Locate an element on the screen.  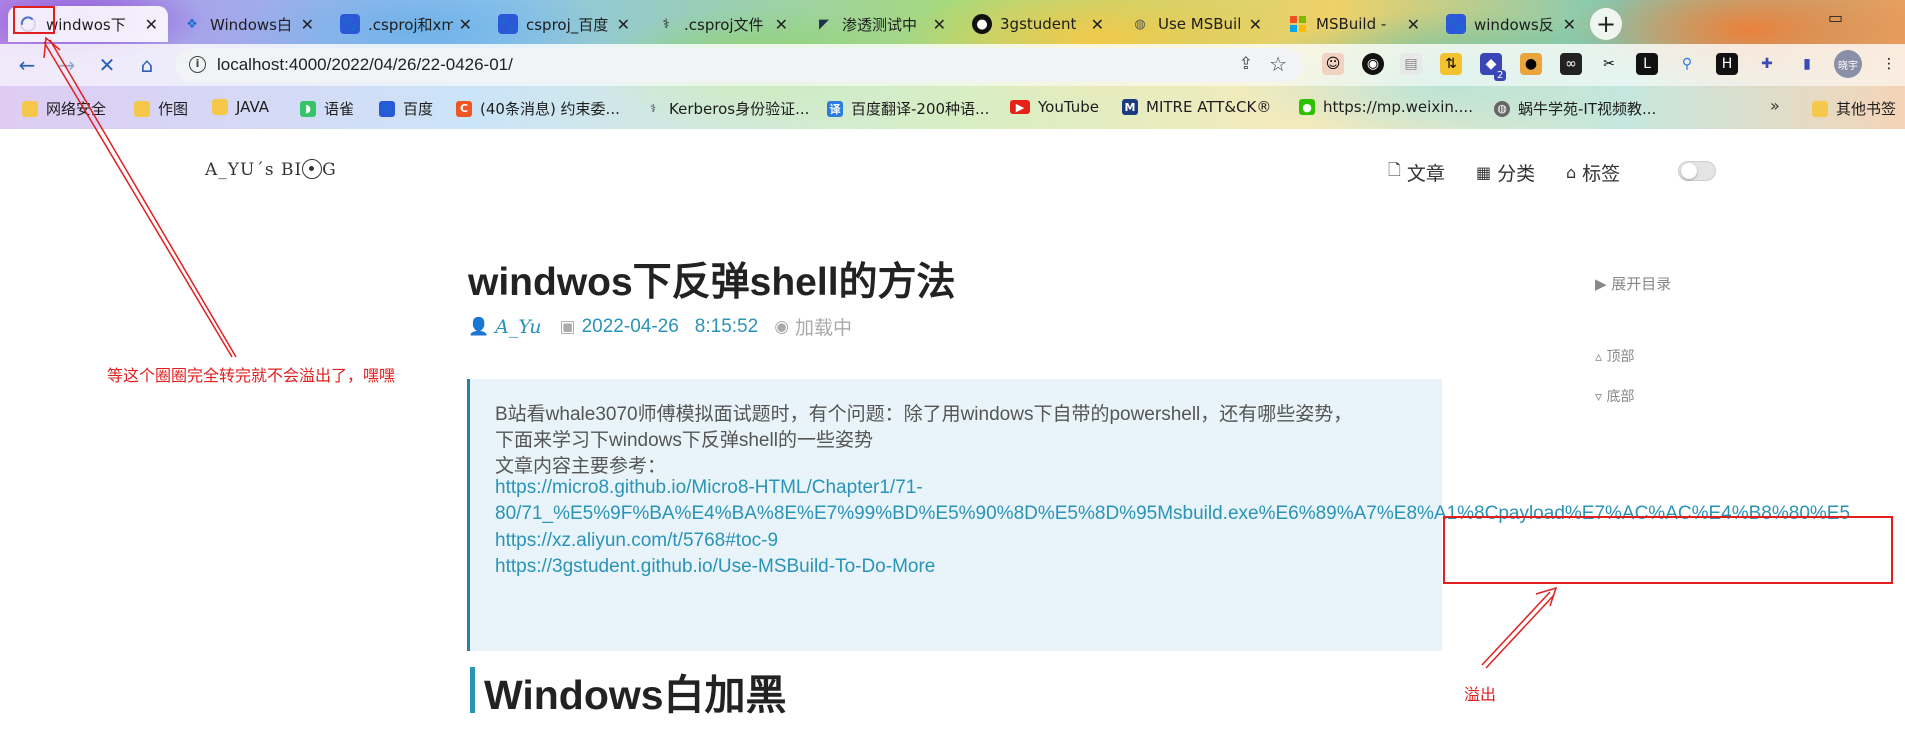
nav-label: 标签 is located at coordinates (1601, 174).